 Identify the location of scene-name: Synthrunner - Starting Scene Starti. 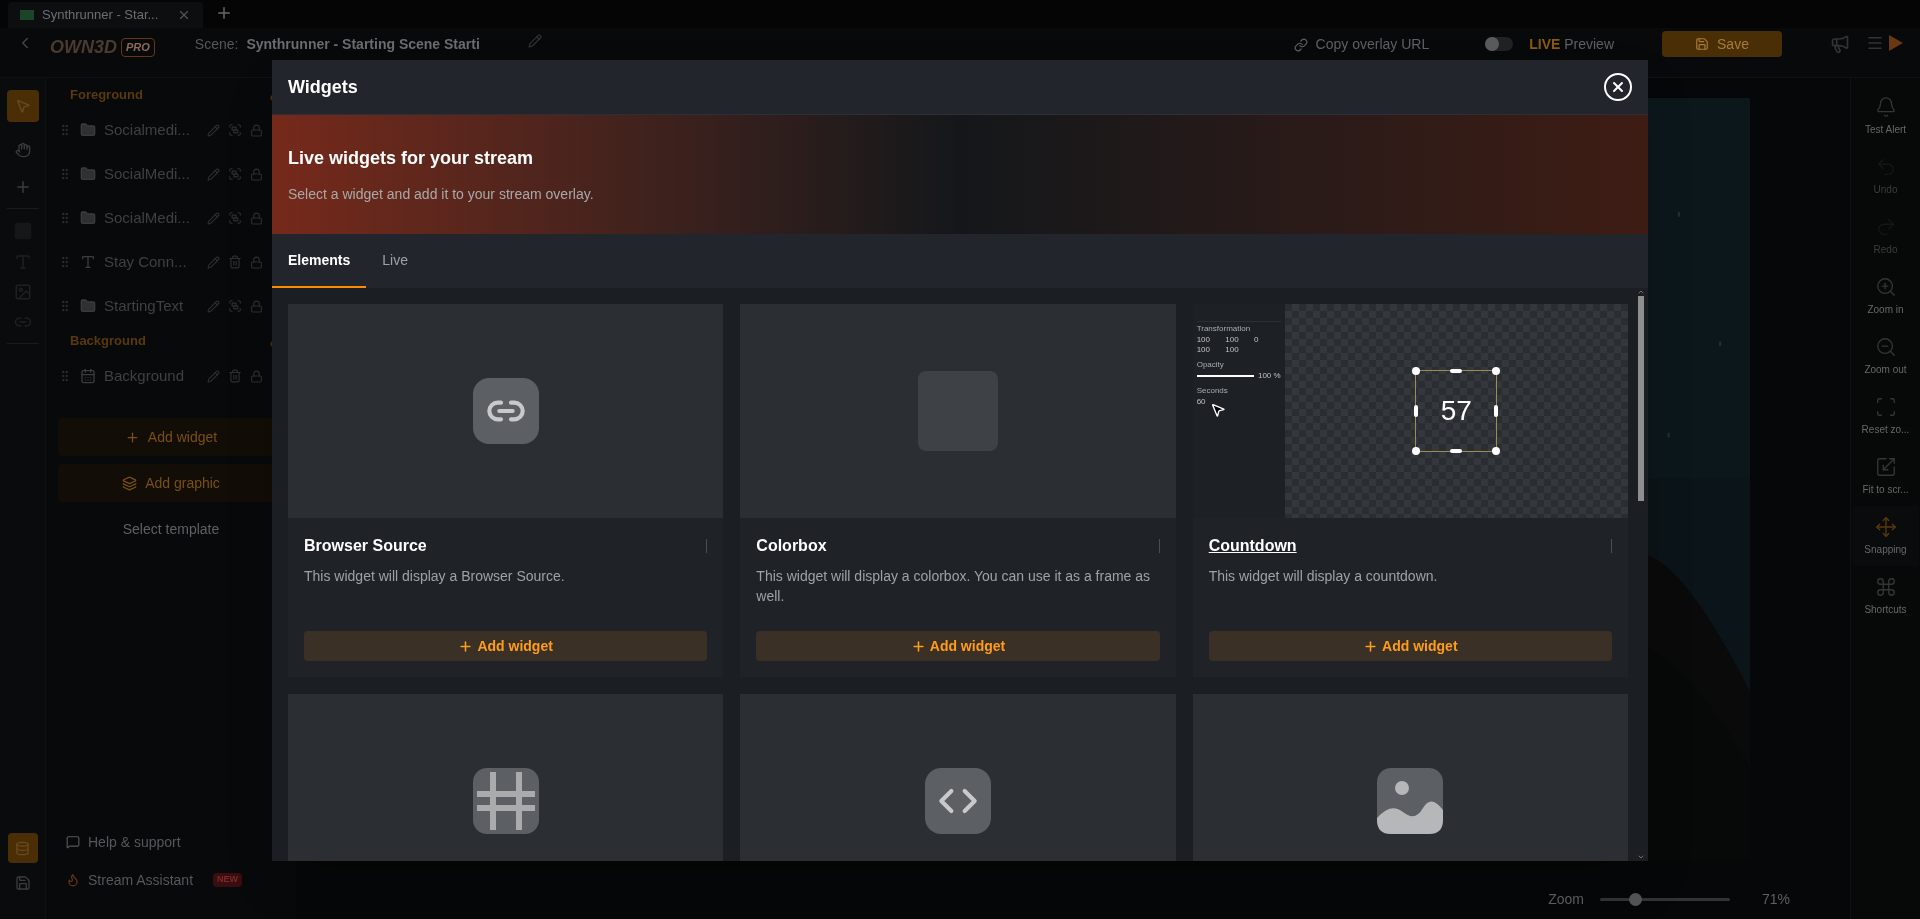
(363, 44).